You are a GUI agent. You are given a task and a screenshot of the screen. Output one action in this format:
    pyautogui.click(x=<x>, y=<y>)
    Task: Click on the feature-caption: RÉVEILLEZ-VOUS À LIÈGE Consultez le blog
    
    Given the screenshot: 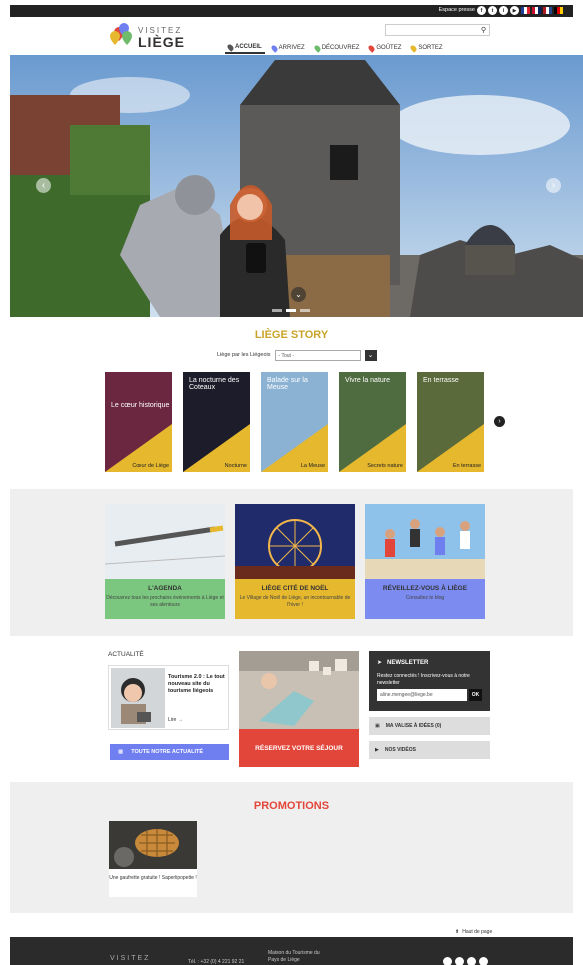 What is the action you would take?
    pyautogui.click(x=425, y=599)
    